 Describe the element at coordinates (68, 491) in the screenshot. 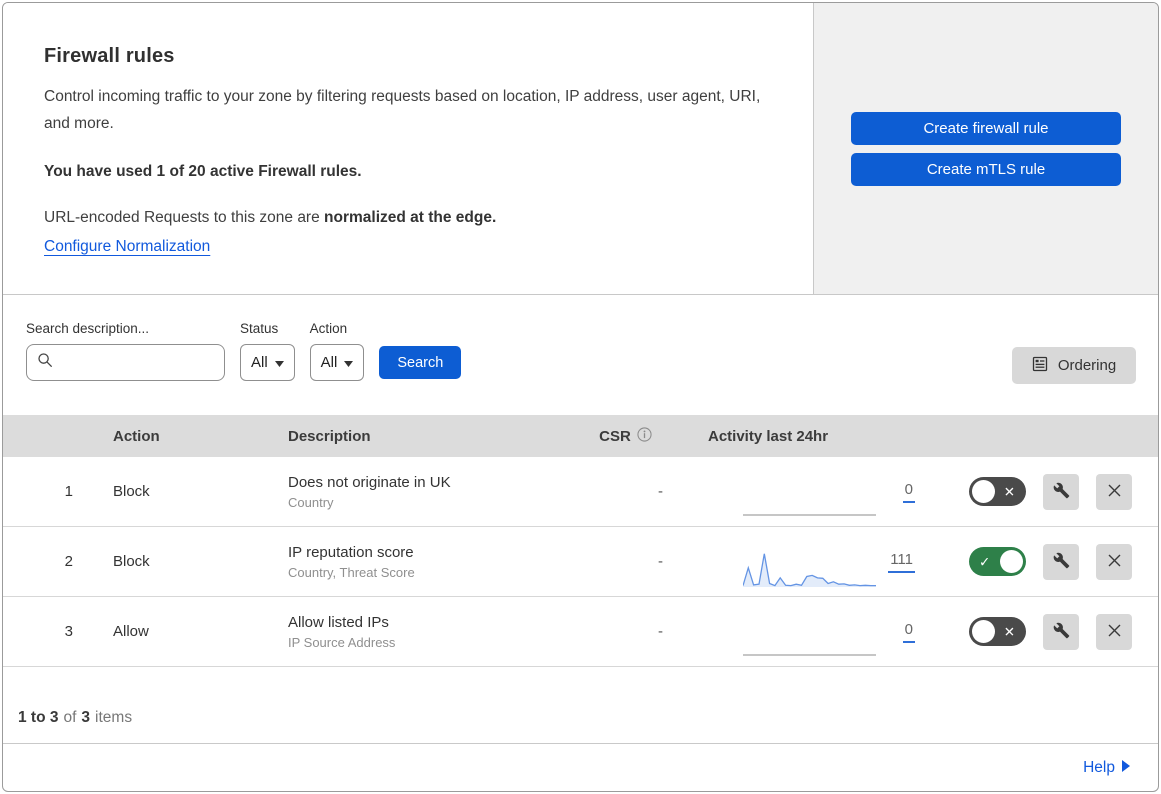

I see `row-priority: 1` at that location.